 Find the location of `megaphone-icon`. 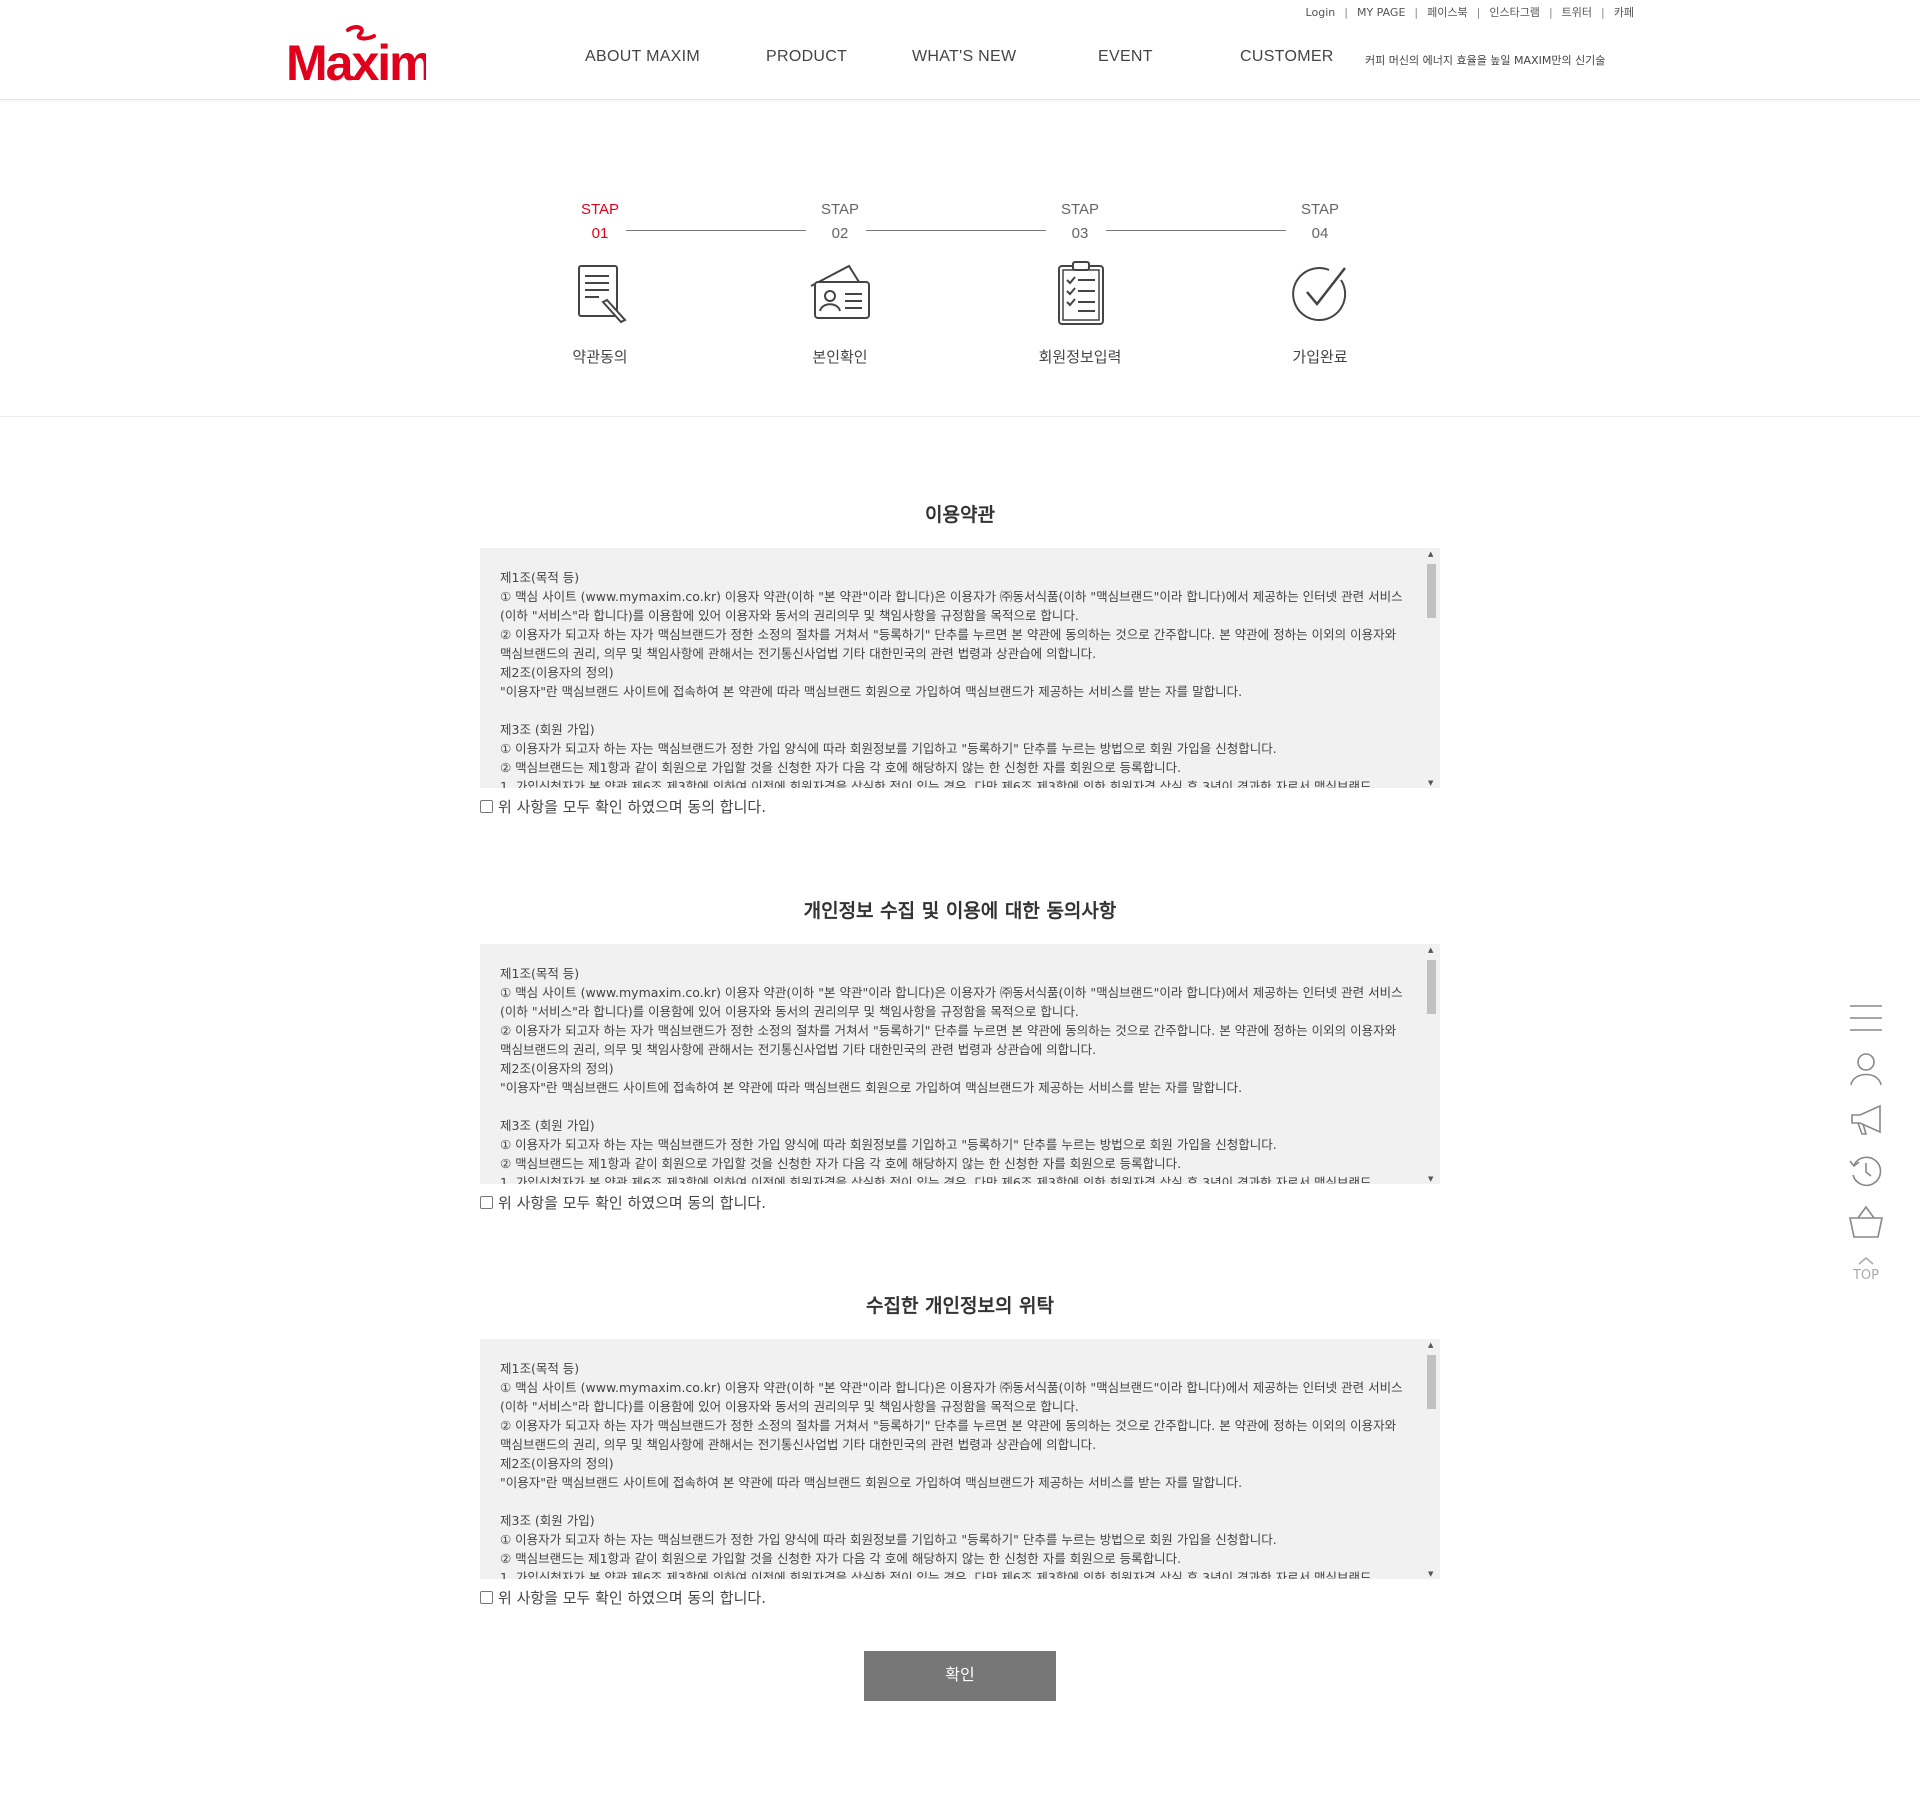

megaphone-icon is located at coordinates (1866, 1120).